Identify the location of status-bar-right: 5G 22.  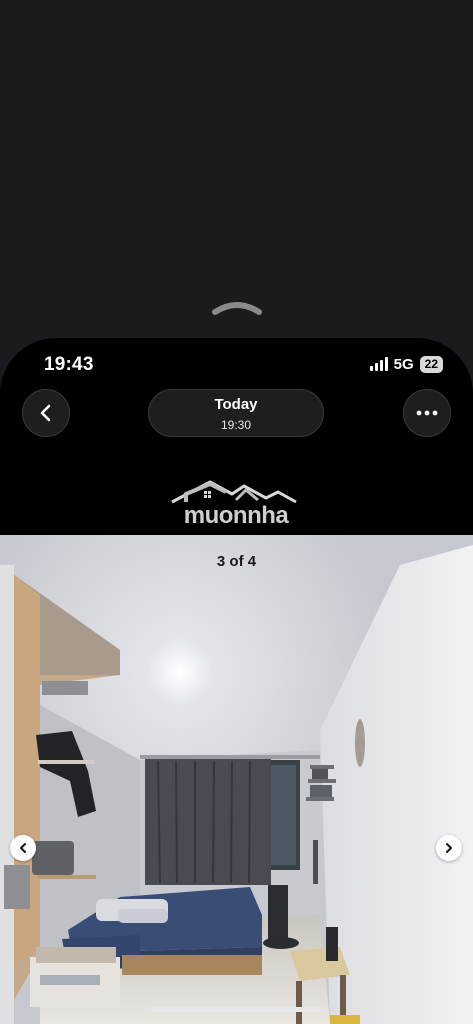
(406, 364).